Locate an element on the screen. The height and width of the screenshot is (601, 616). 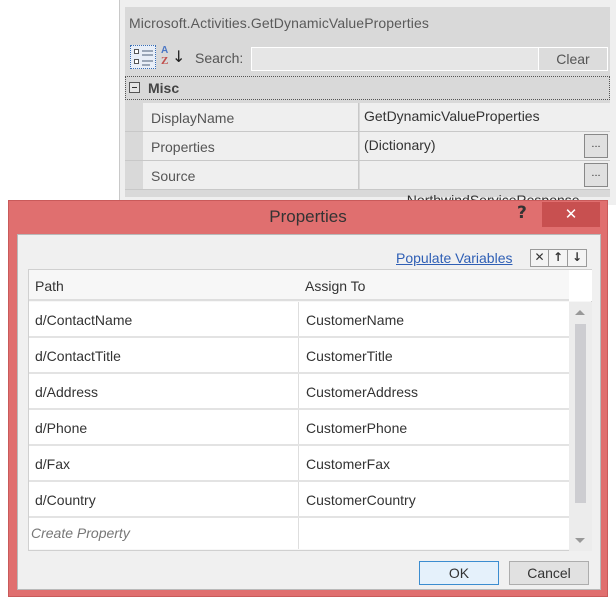
delete-button: ✕ is located at coordinates (539, 258).